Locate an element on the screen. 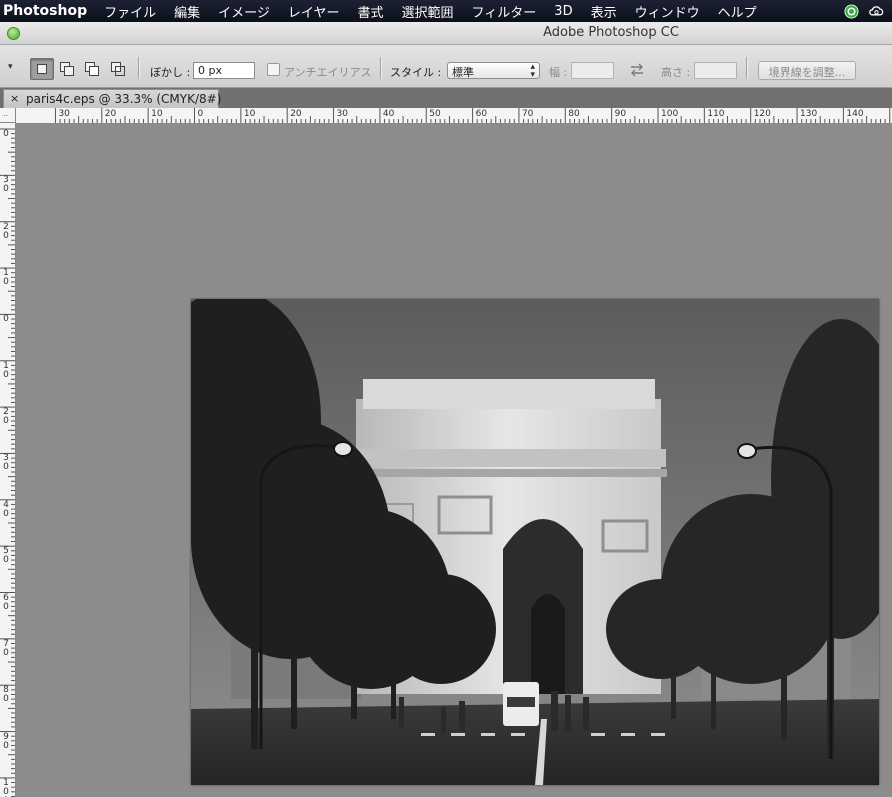 The height and width of the screenshot is (797, 892). width-input is located at coordinates (592, 70).